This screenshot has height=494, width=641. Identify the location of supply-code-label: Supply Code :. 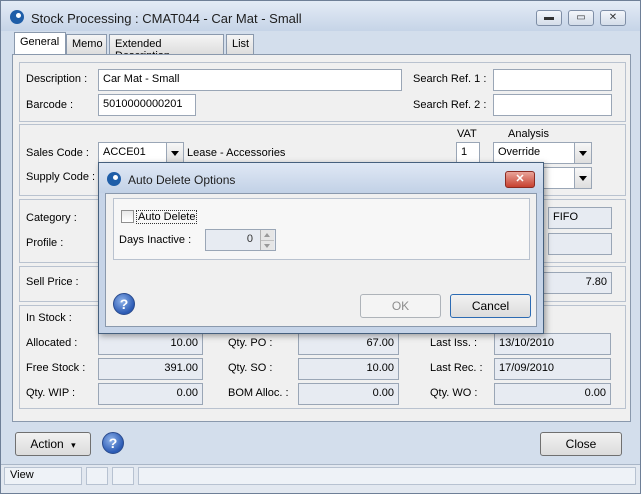
(61, 177).